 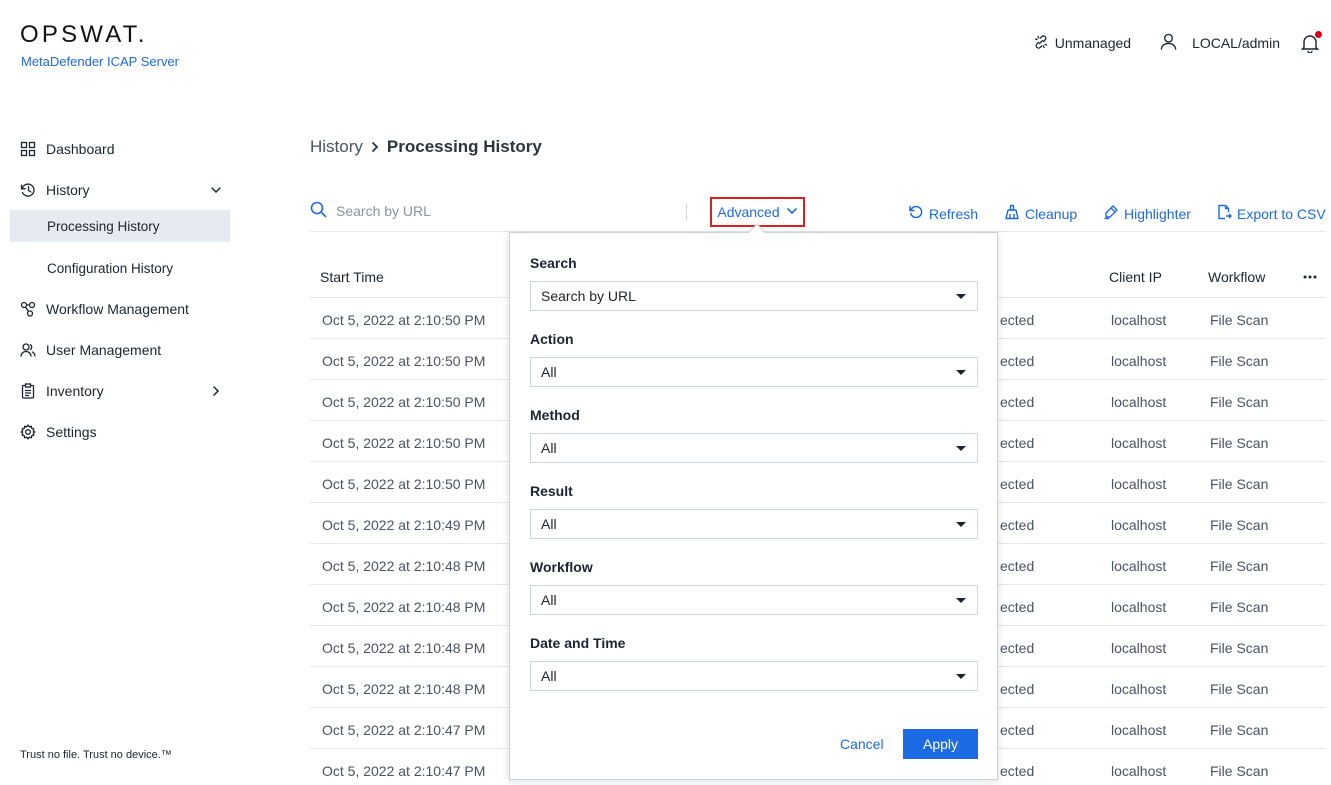 What do you see at coordinates (120, 308) in the screenshot?
I see `sidebar-item-workflow-management: Workflow Management` at bounding box center [120, 308].